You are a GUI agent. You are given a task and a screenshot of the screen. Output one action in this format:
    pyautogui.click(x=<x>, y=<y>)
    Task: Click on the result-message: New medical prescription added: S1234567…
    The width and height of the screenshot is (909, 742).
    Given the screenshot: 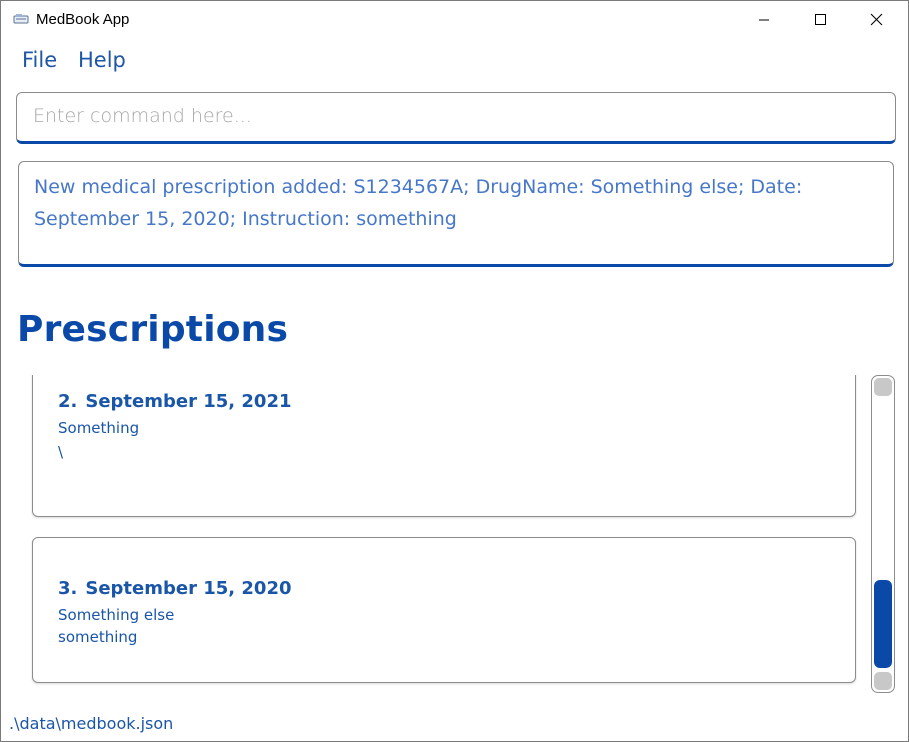 What is the action you would take?
    pyautogui.click(x=418, y=203)
    